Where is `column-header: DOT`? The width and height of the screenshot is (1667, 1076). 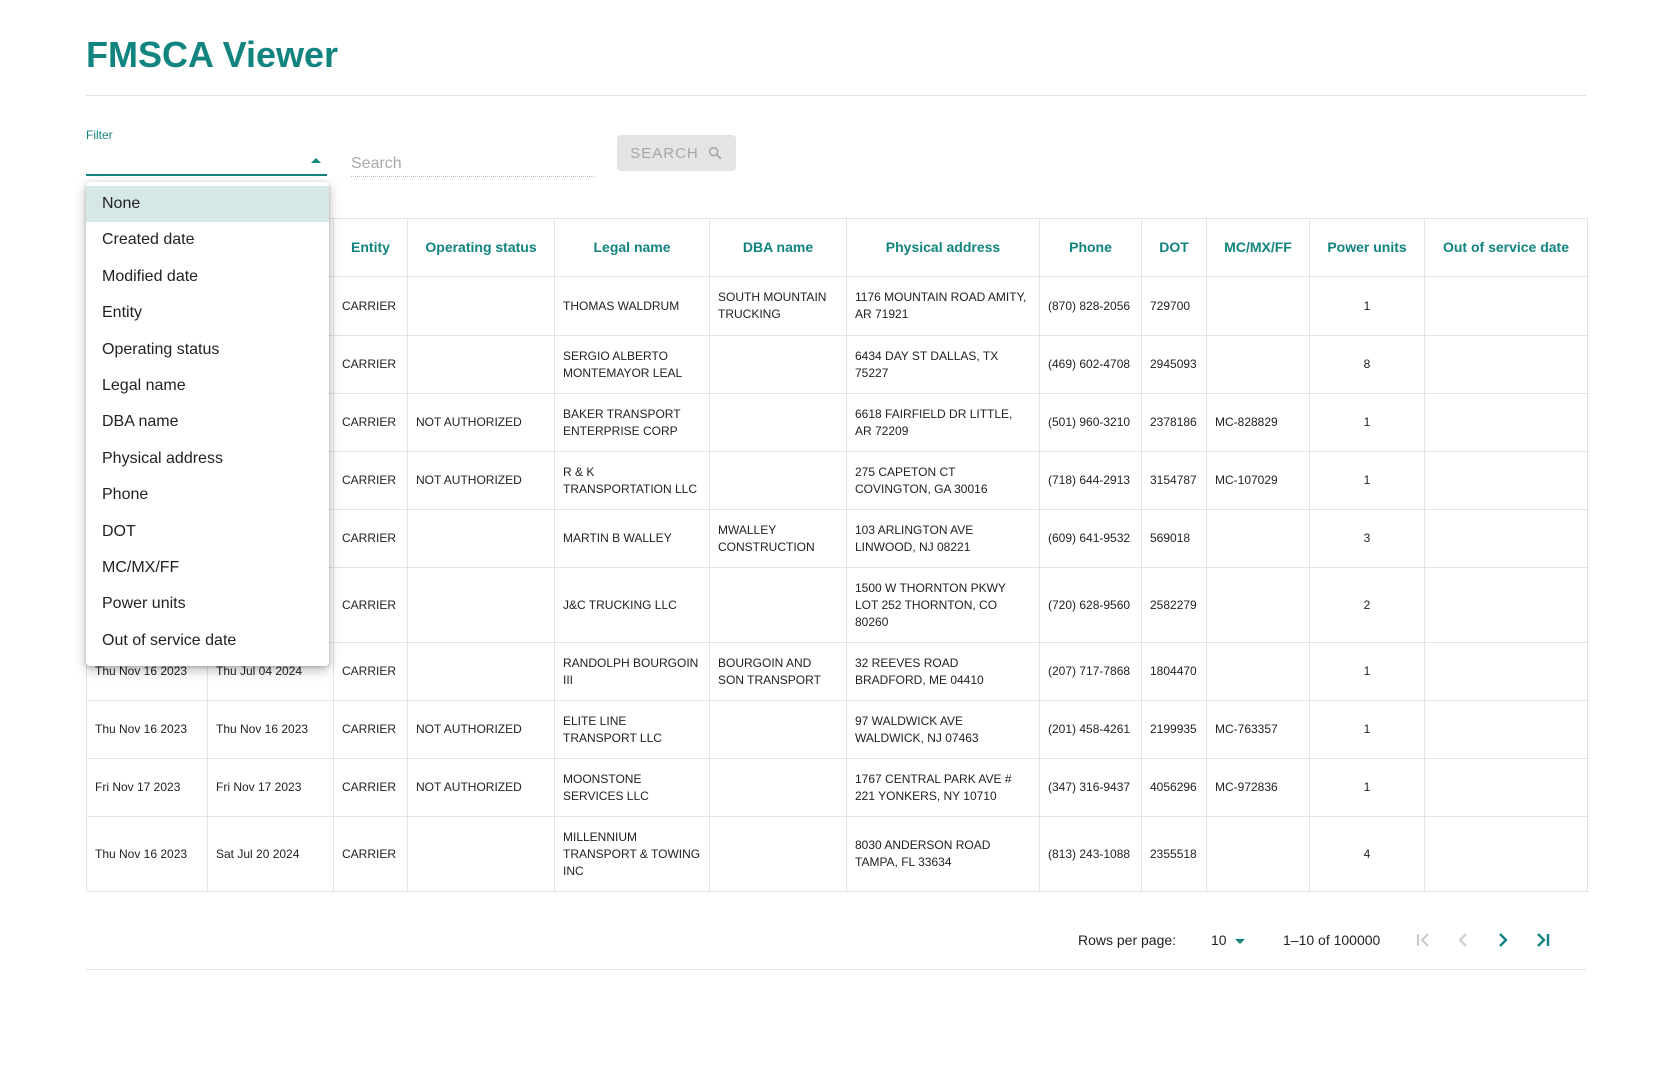
column-header: DOT is located at coordinates (1174, 247).